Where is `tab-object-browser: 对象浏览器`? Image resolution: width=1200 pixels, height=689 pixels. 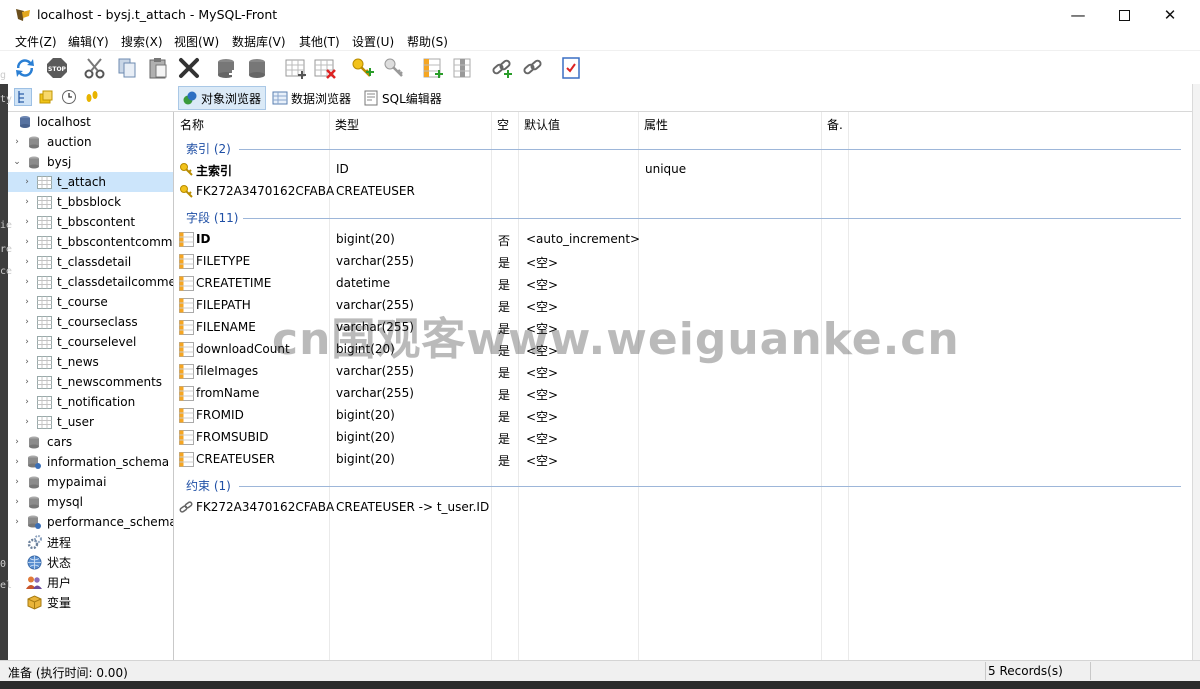 tab-object-browser: 对象浏览器 is located at coordinates (222, 98).